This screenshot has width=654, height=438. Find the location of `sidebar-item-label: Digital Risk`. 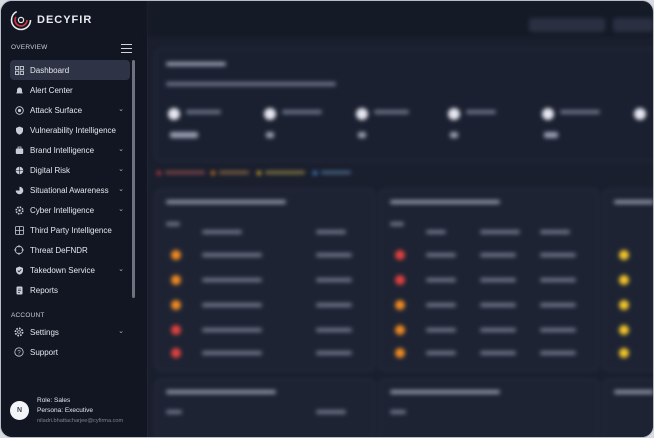

sidebar-item-label: Digital Risk is located at coordinates (50, 170).